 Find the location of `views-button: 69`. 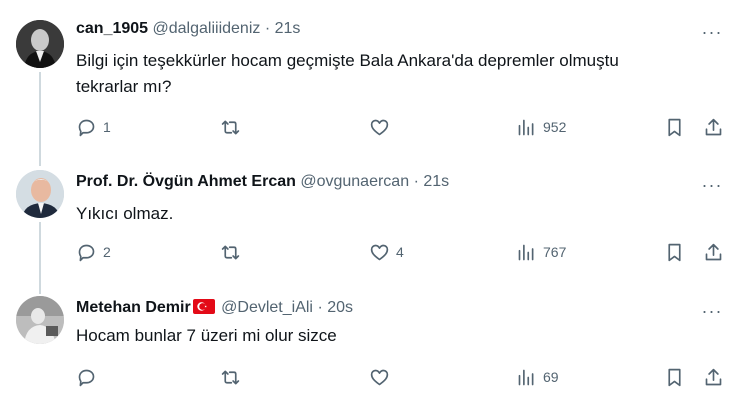

views-button: 69 is located at coordinates (537, 377).